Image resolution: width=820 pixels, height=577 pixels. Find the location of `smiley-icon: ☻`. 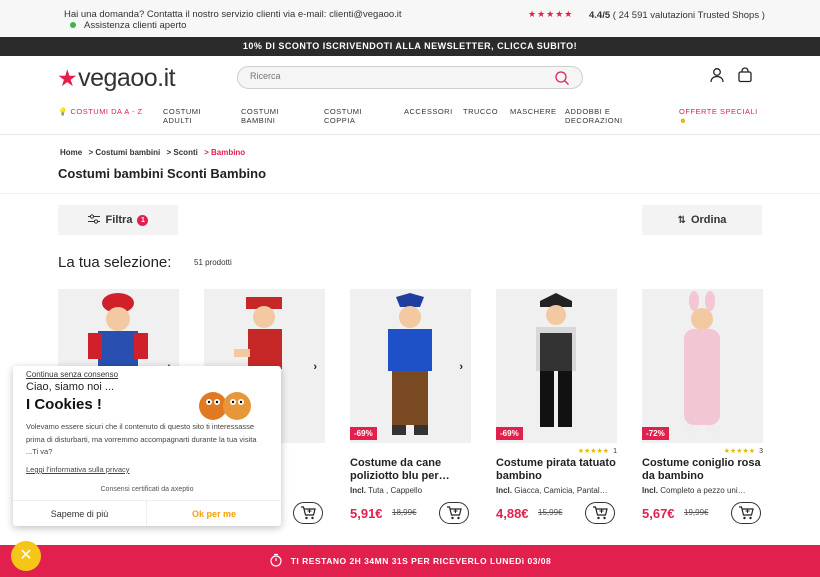

smiley-icon: ☻ is located at coordinates (683, 120).